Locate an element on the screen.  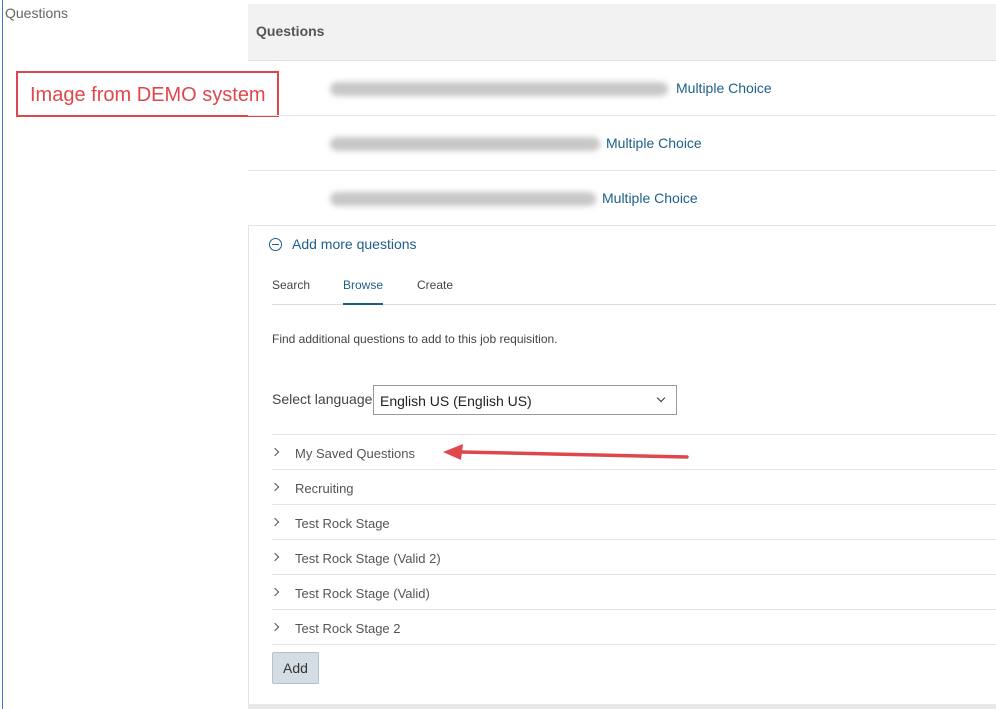
category-label: Recruiting is located at coordinates (324, 488).